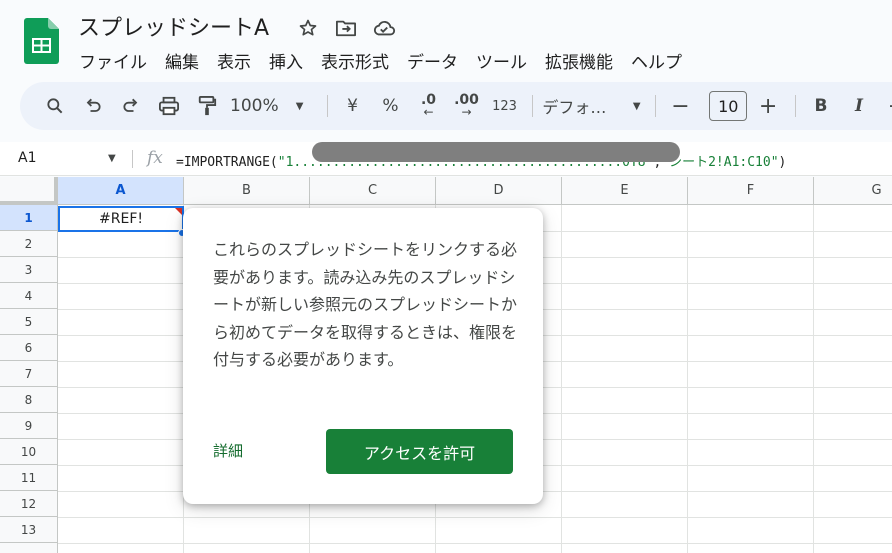 The width and height of the screenshot is (892, 553). What do you see at coordinates (853, 191) in the screenshot?
I see `column-header-g: G` at bounding box center [853, 191].